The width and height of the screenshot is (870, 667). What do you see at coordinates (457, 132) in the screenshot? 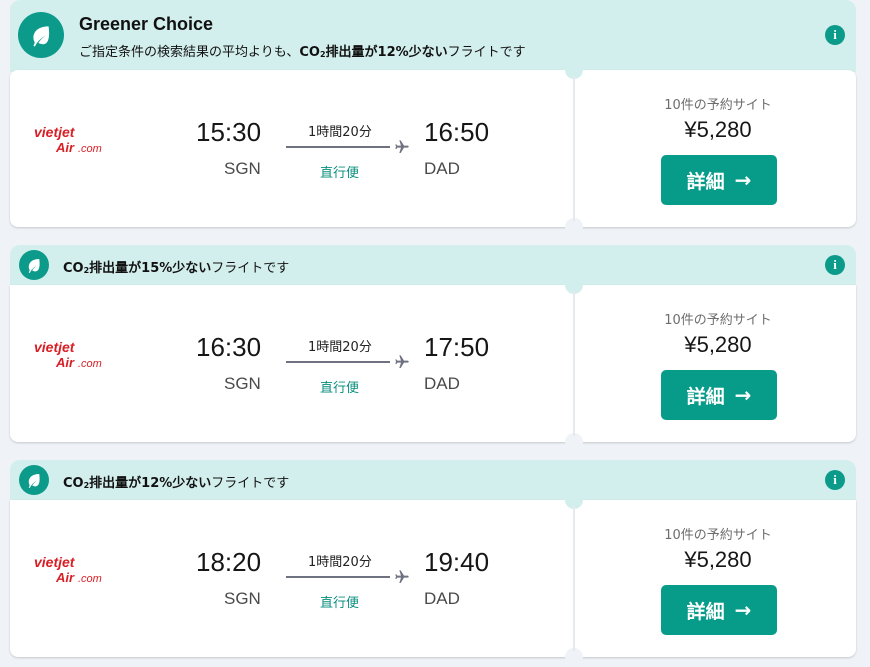
I see `arrival-time: 16:50` at bounding box center [457, 132].